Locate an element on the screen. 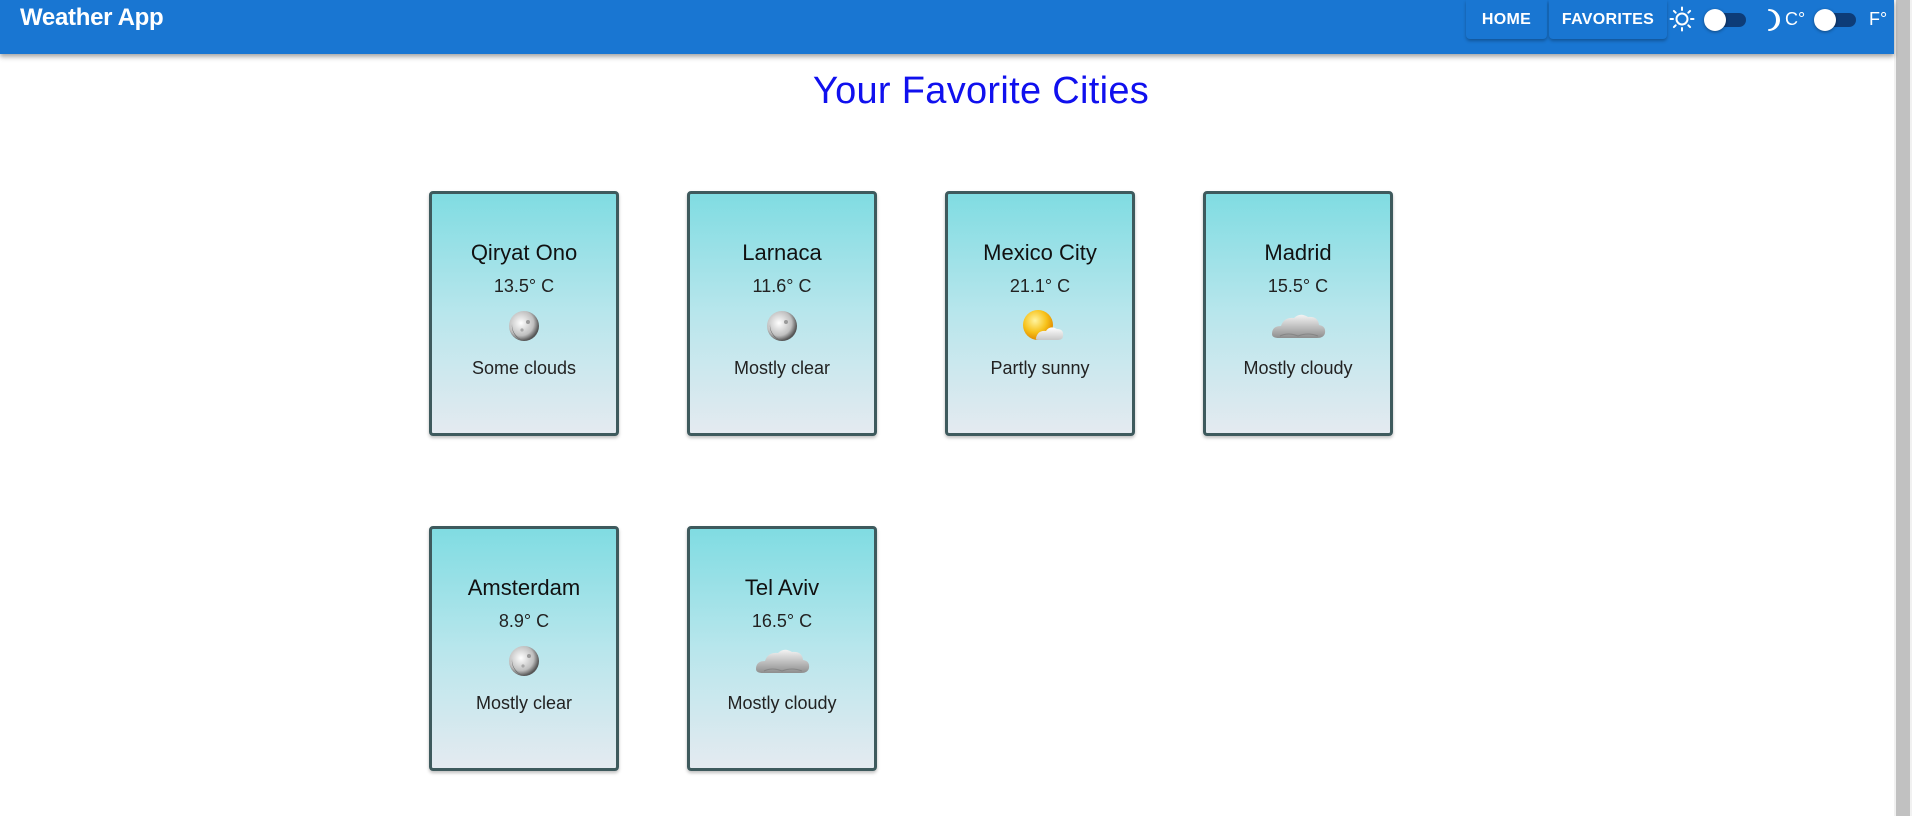 The height and width of the screenshot is (816, 1912). city-temperature: 8.9° C is located at coordinates (524, 621).